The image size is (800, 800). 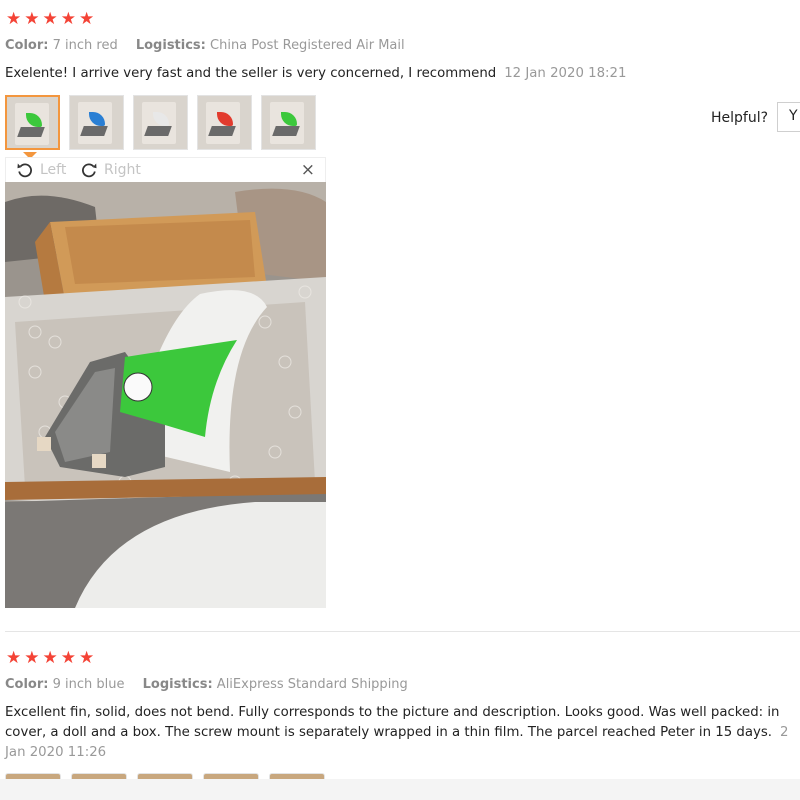 What do you see at coordinates (788, 117) in the screenshot?
I see `helpful-yes-button: Y` at bounding box center [788, 117].